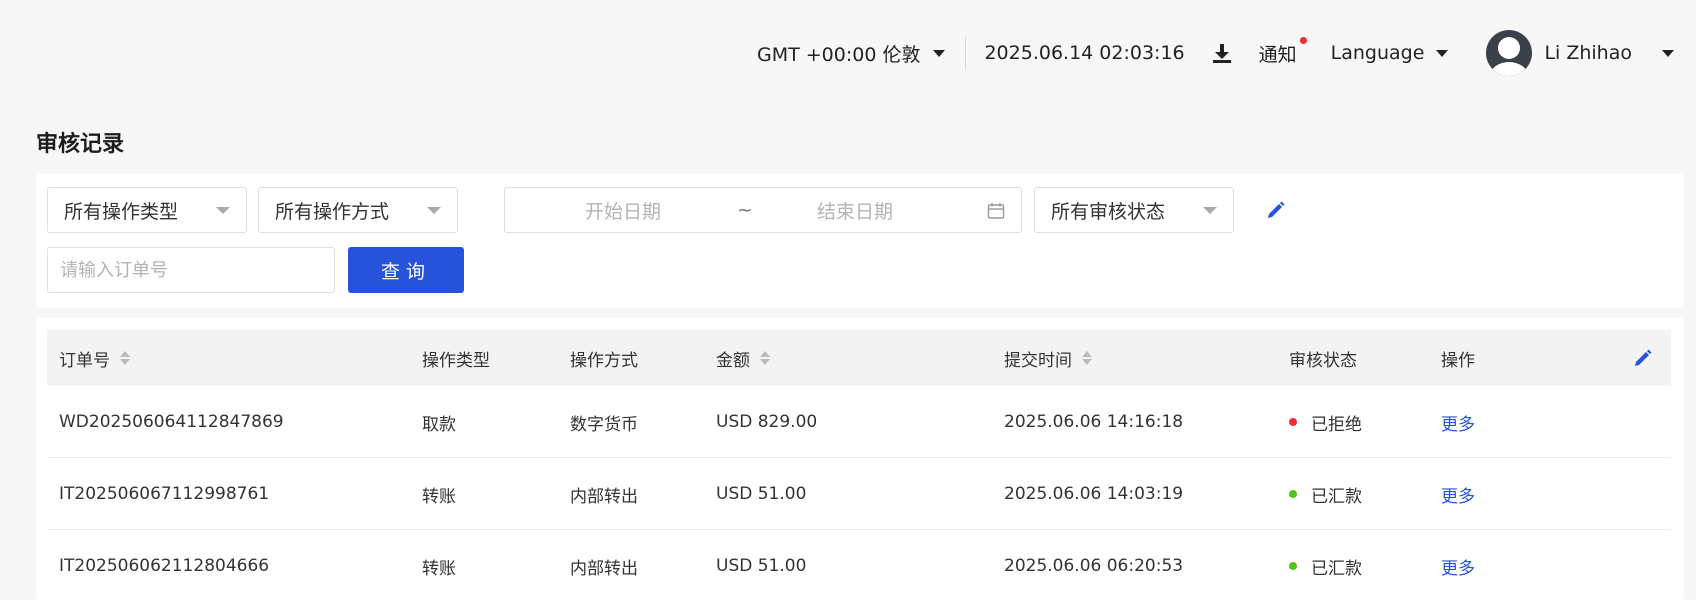 Image resolution: width=1696 pixels, height=600 pixels. Describe the element at coordinates (164, 566) in the screenshot. I see `order-no-cell: IT202506062112804666` at that location.